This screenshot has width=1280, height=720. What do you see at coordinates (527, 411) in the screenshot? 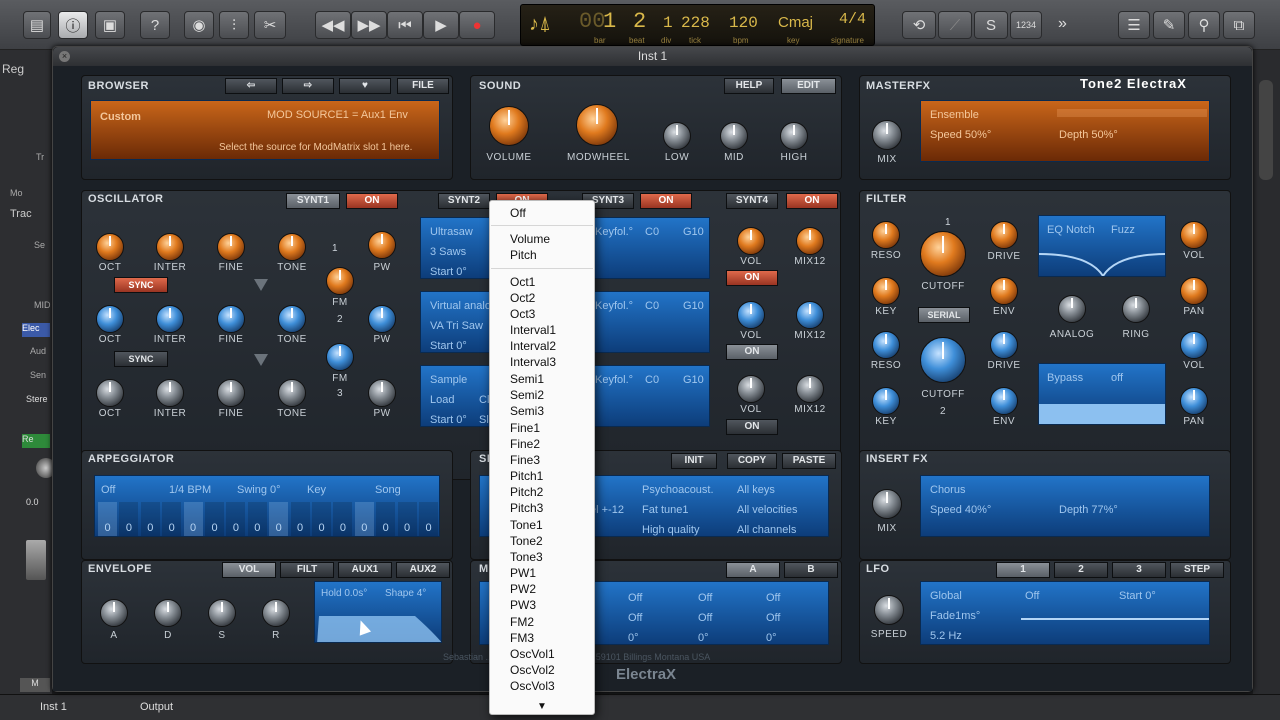
I see `menu-item-semi3: Semi3` at bounding box center [527, 411].